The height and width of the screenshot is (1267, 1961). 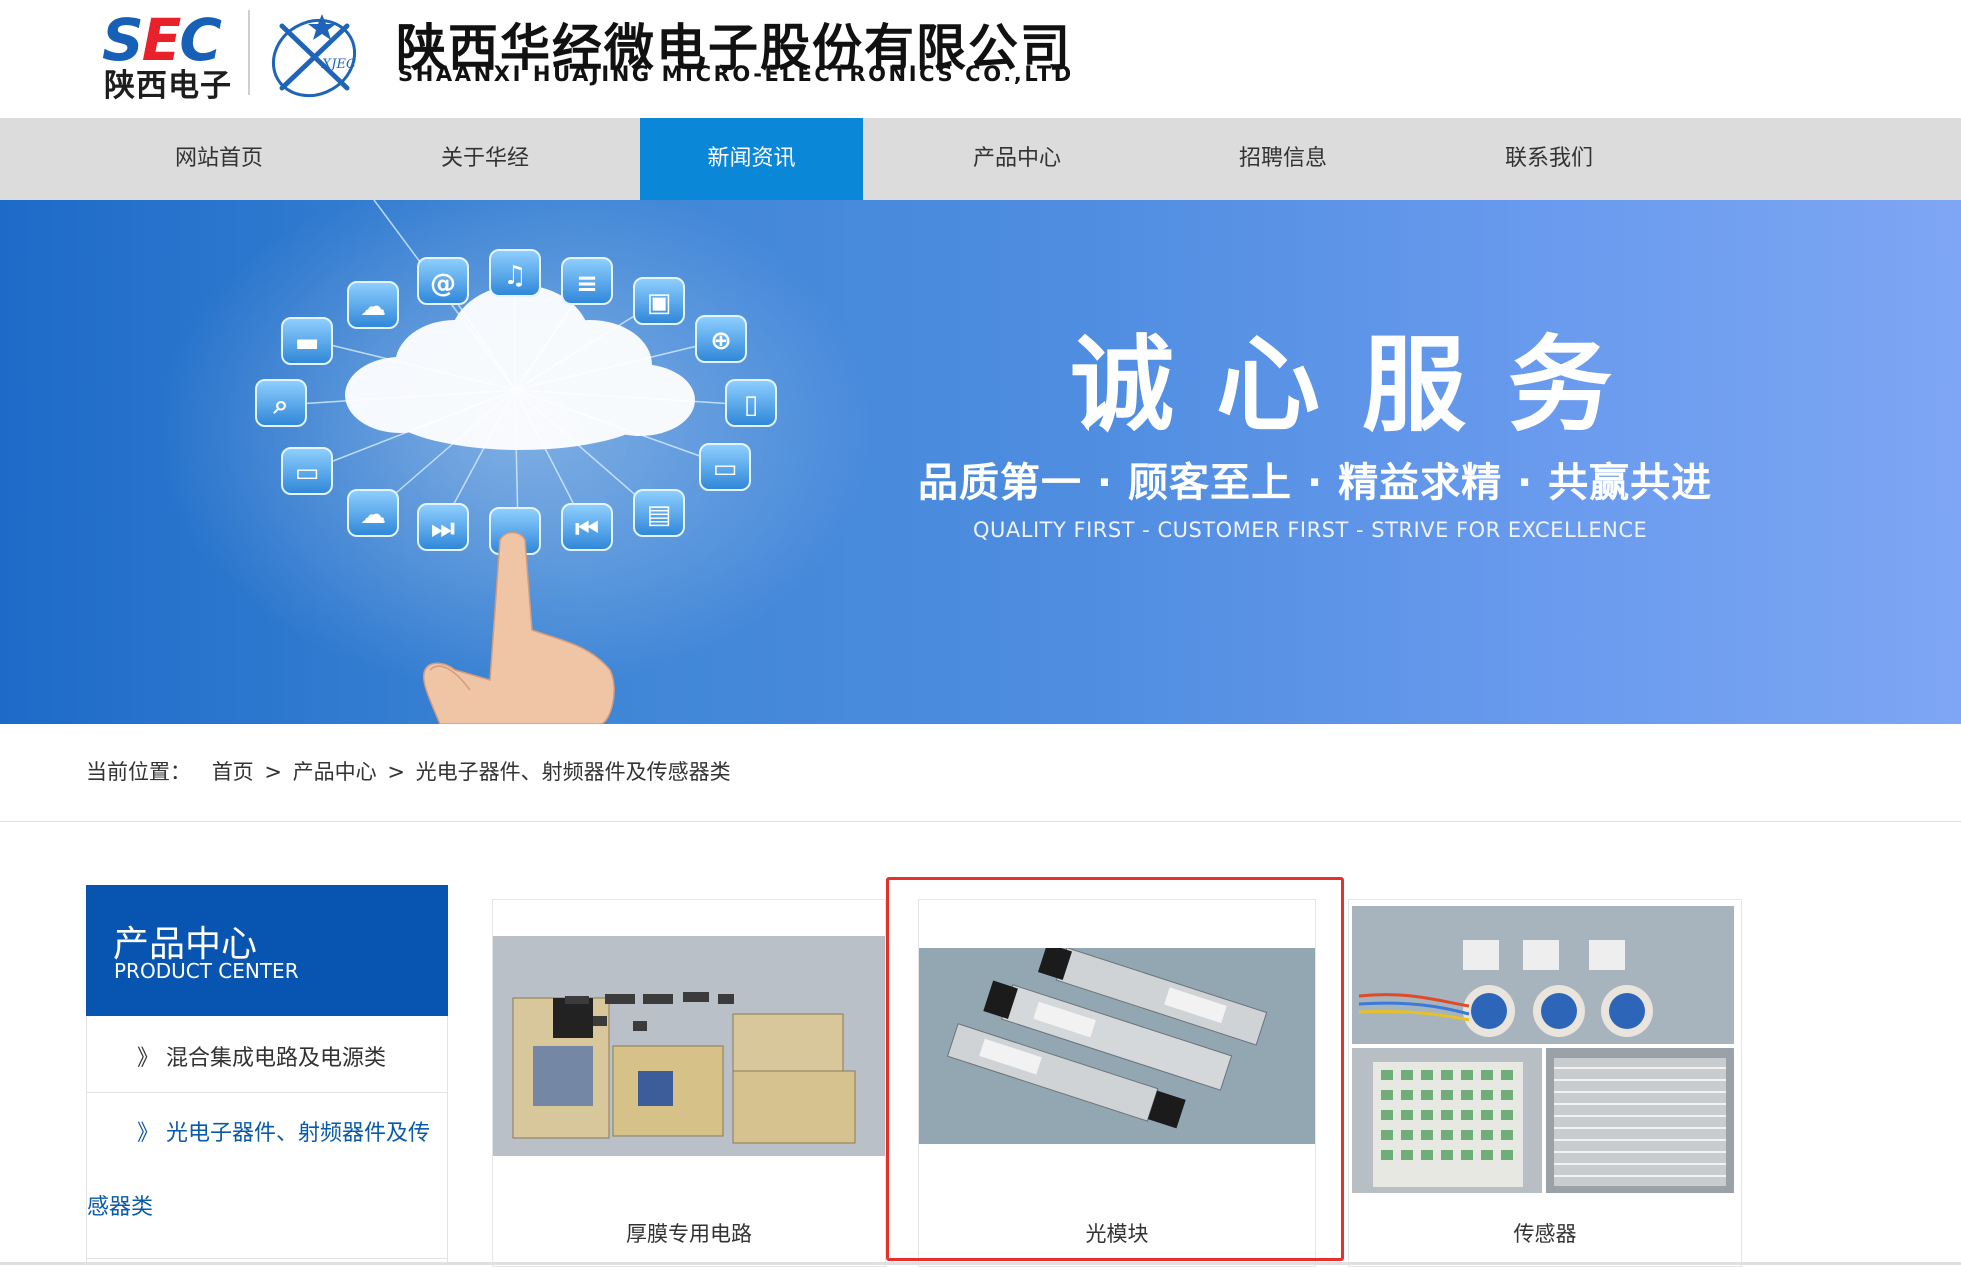 I want to click on sec-logo-cn: 陕西电子, so click(x=168, y=86).